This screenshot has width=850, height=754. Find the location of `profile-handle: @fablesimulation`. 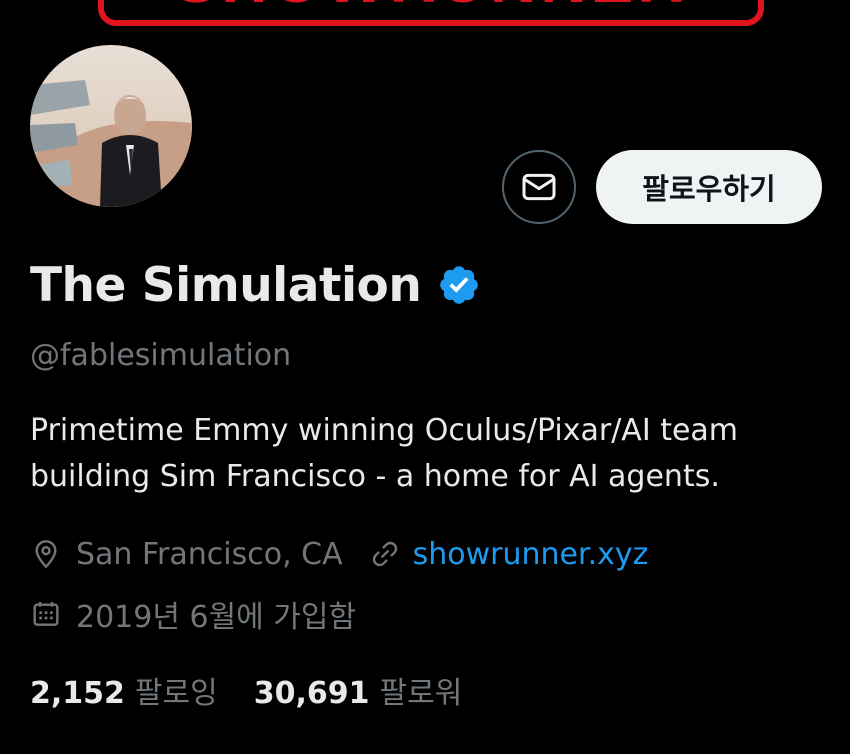

profile-handle: @fablesimulation is located at coordinates (161, 355).